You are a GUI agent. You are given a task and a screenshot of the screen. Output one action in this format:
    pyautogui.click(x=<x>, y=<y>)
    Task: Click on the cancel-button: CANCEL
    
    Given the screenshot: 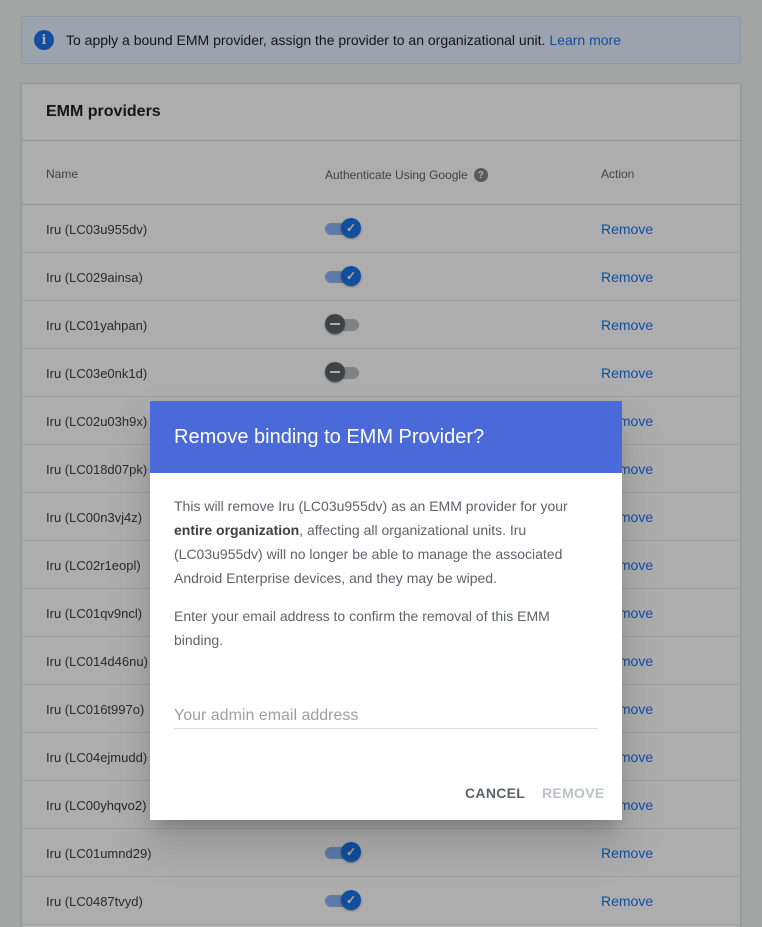 What is the action you would take?
    pyautogui.click(x=495, y=793)
    